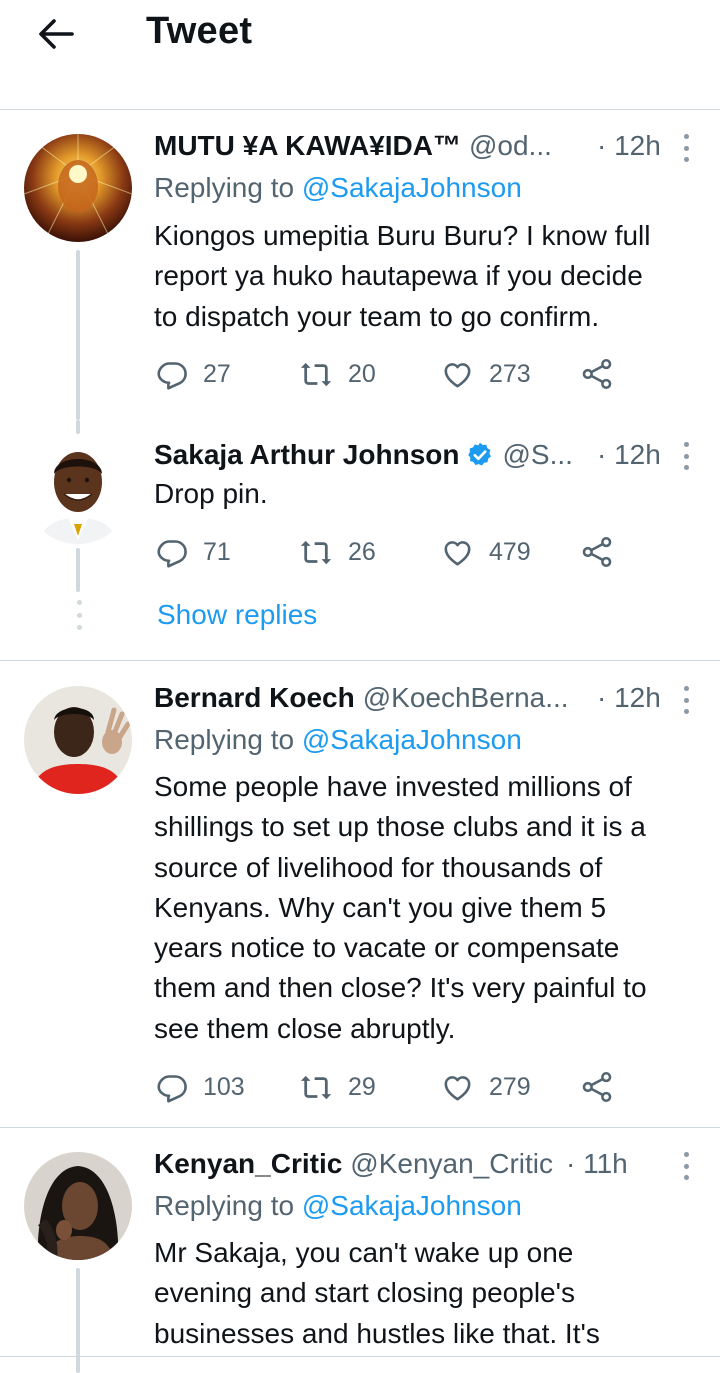 This screenshot has width=720, height=1373. What do you see at coordinates (485, 552) in the screenshot?
I see `like-button: 479` at bounding box center [485, 552].